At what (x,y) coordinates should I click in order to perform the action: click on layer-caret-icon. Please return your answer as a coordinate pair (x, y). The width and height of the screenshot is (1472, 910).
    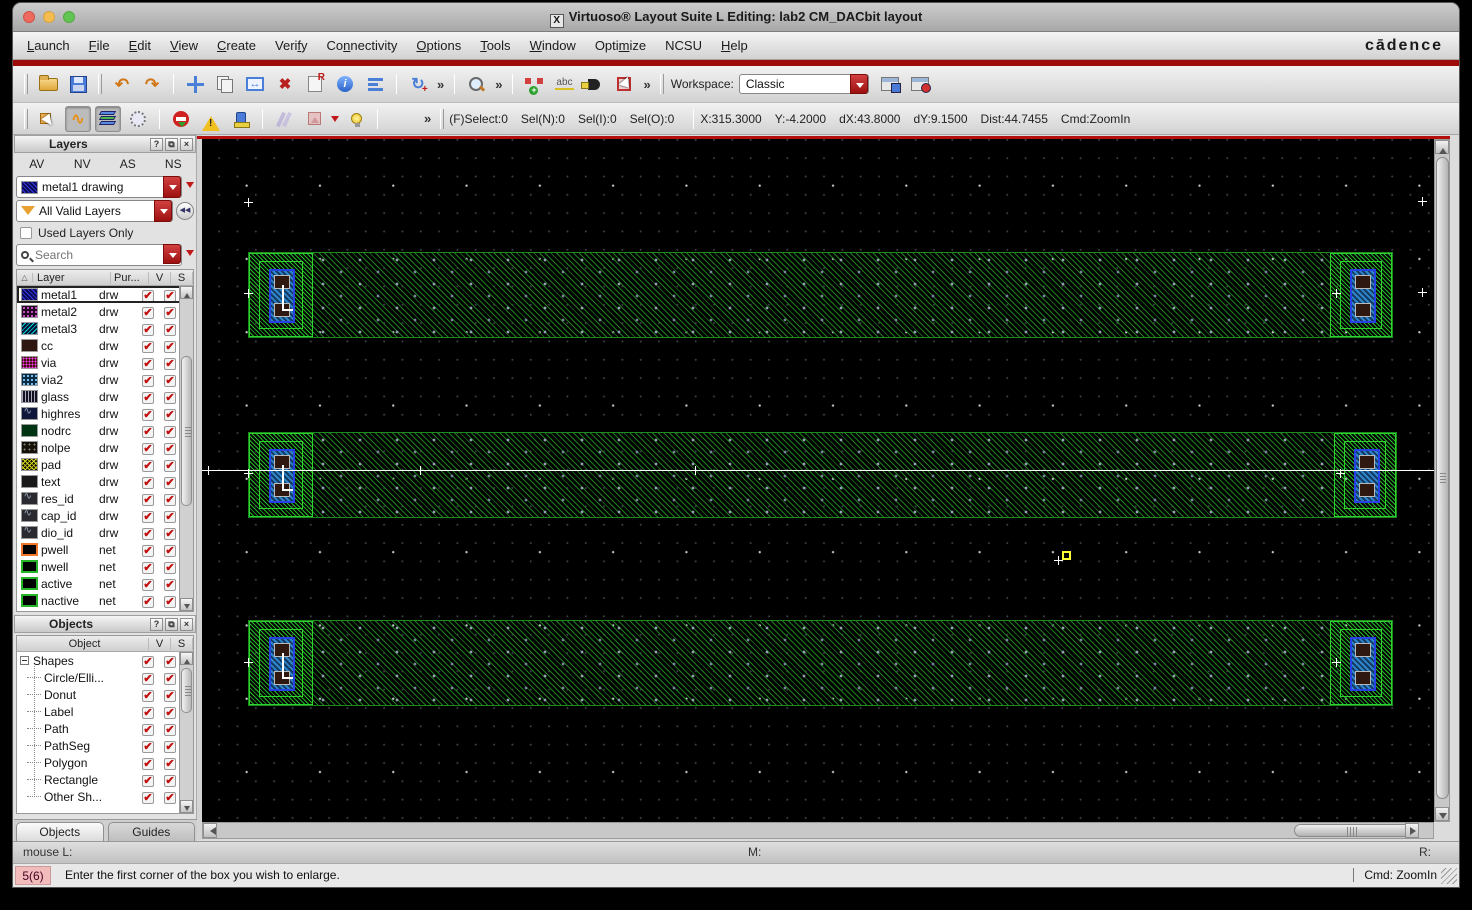
    Looking at the image, I should click on (190, 187).